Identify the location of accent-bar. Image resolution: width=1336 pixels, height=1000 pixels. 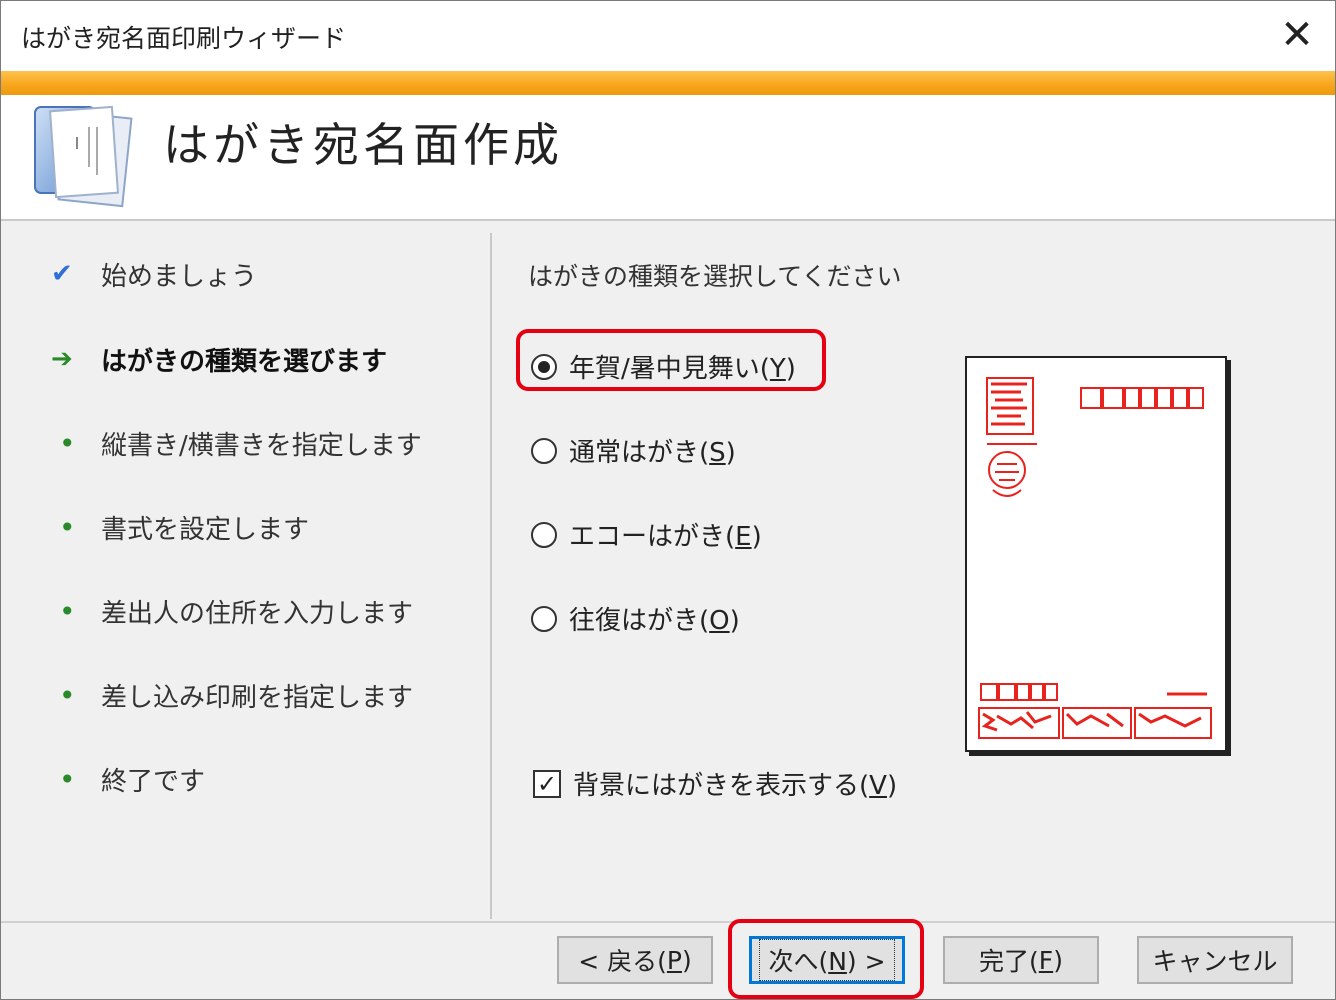
(668, 83).